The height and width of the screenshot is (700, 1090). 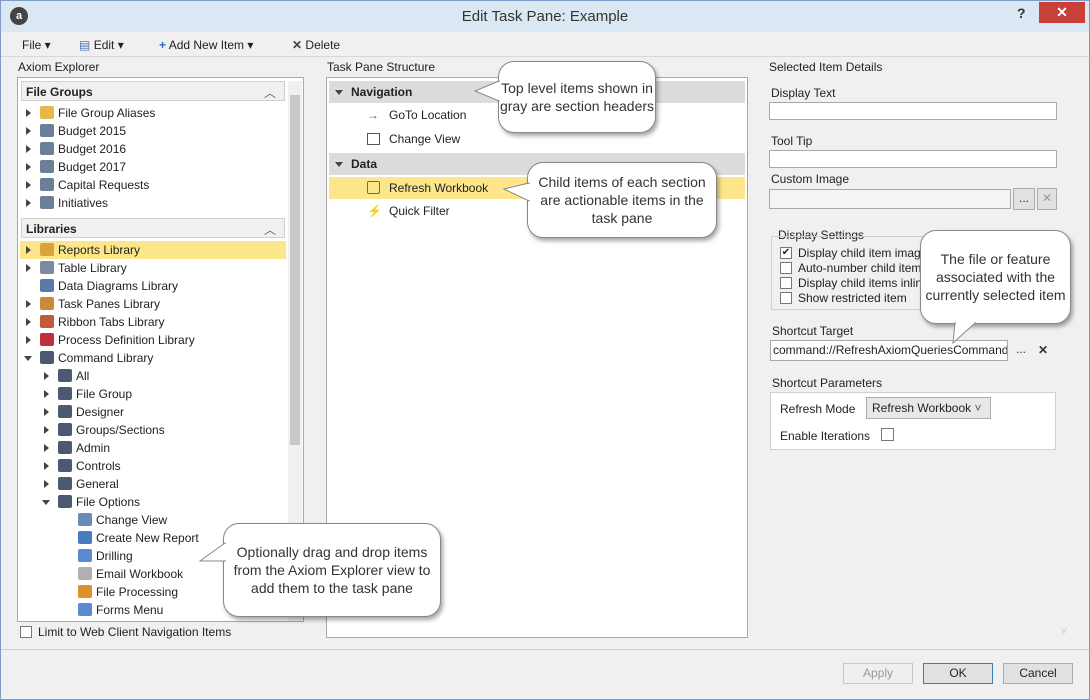 I want to click on tree-label: All, so click(x=83, y=376).